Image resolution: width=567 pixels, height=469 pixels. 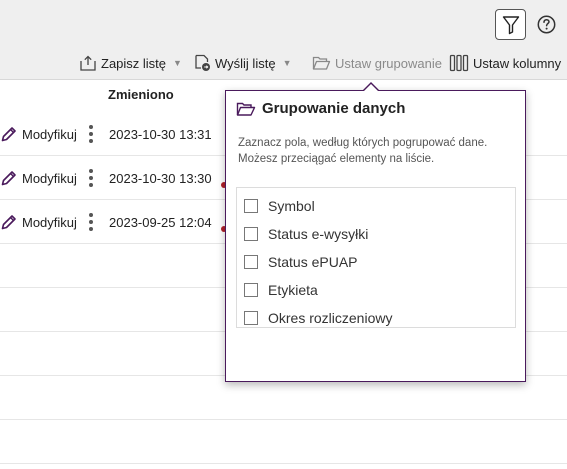 I want to click on filter-icon, so click(x=510, y=24).